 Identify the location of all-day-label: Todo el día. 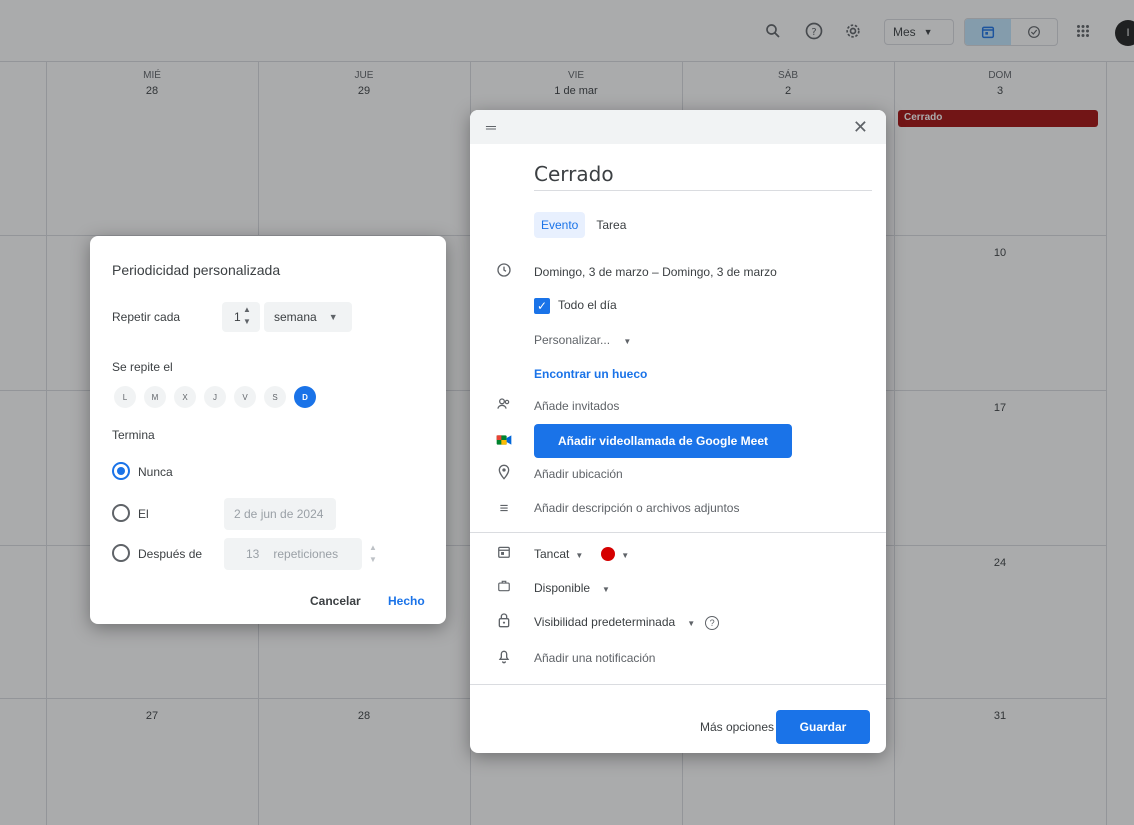
(587, 305).